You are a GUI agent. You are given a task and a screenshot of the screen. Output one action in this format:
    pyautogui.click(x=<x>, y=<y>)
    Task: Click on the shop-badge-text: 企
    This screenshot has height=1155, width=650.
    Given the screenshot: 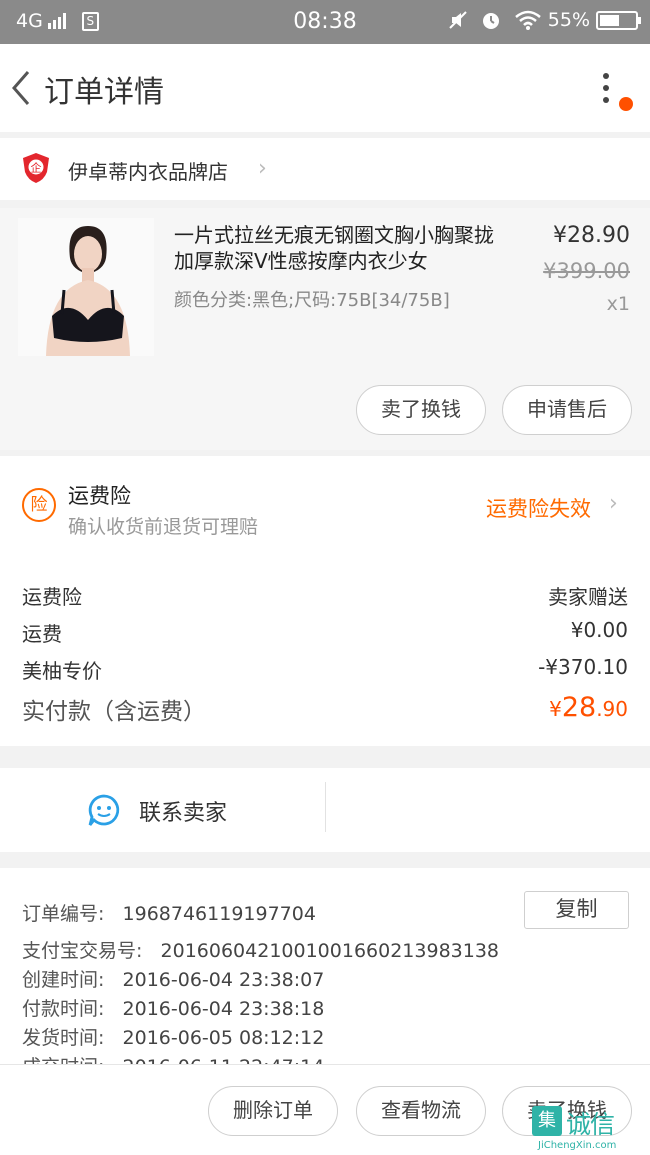 What is the action you would take?
    pyautogui.click(x=36, y=168)
    